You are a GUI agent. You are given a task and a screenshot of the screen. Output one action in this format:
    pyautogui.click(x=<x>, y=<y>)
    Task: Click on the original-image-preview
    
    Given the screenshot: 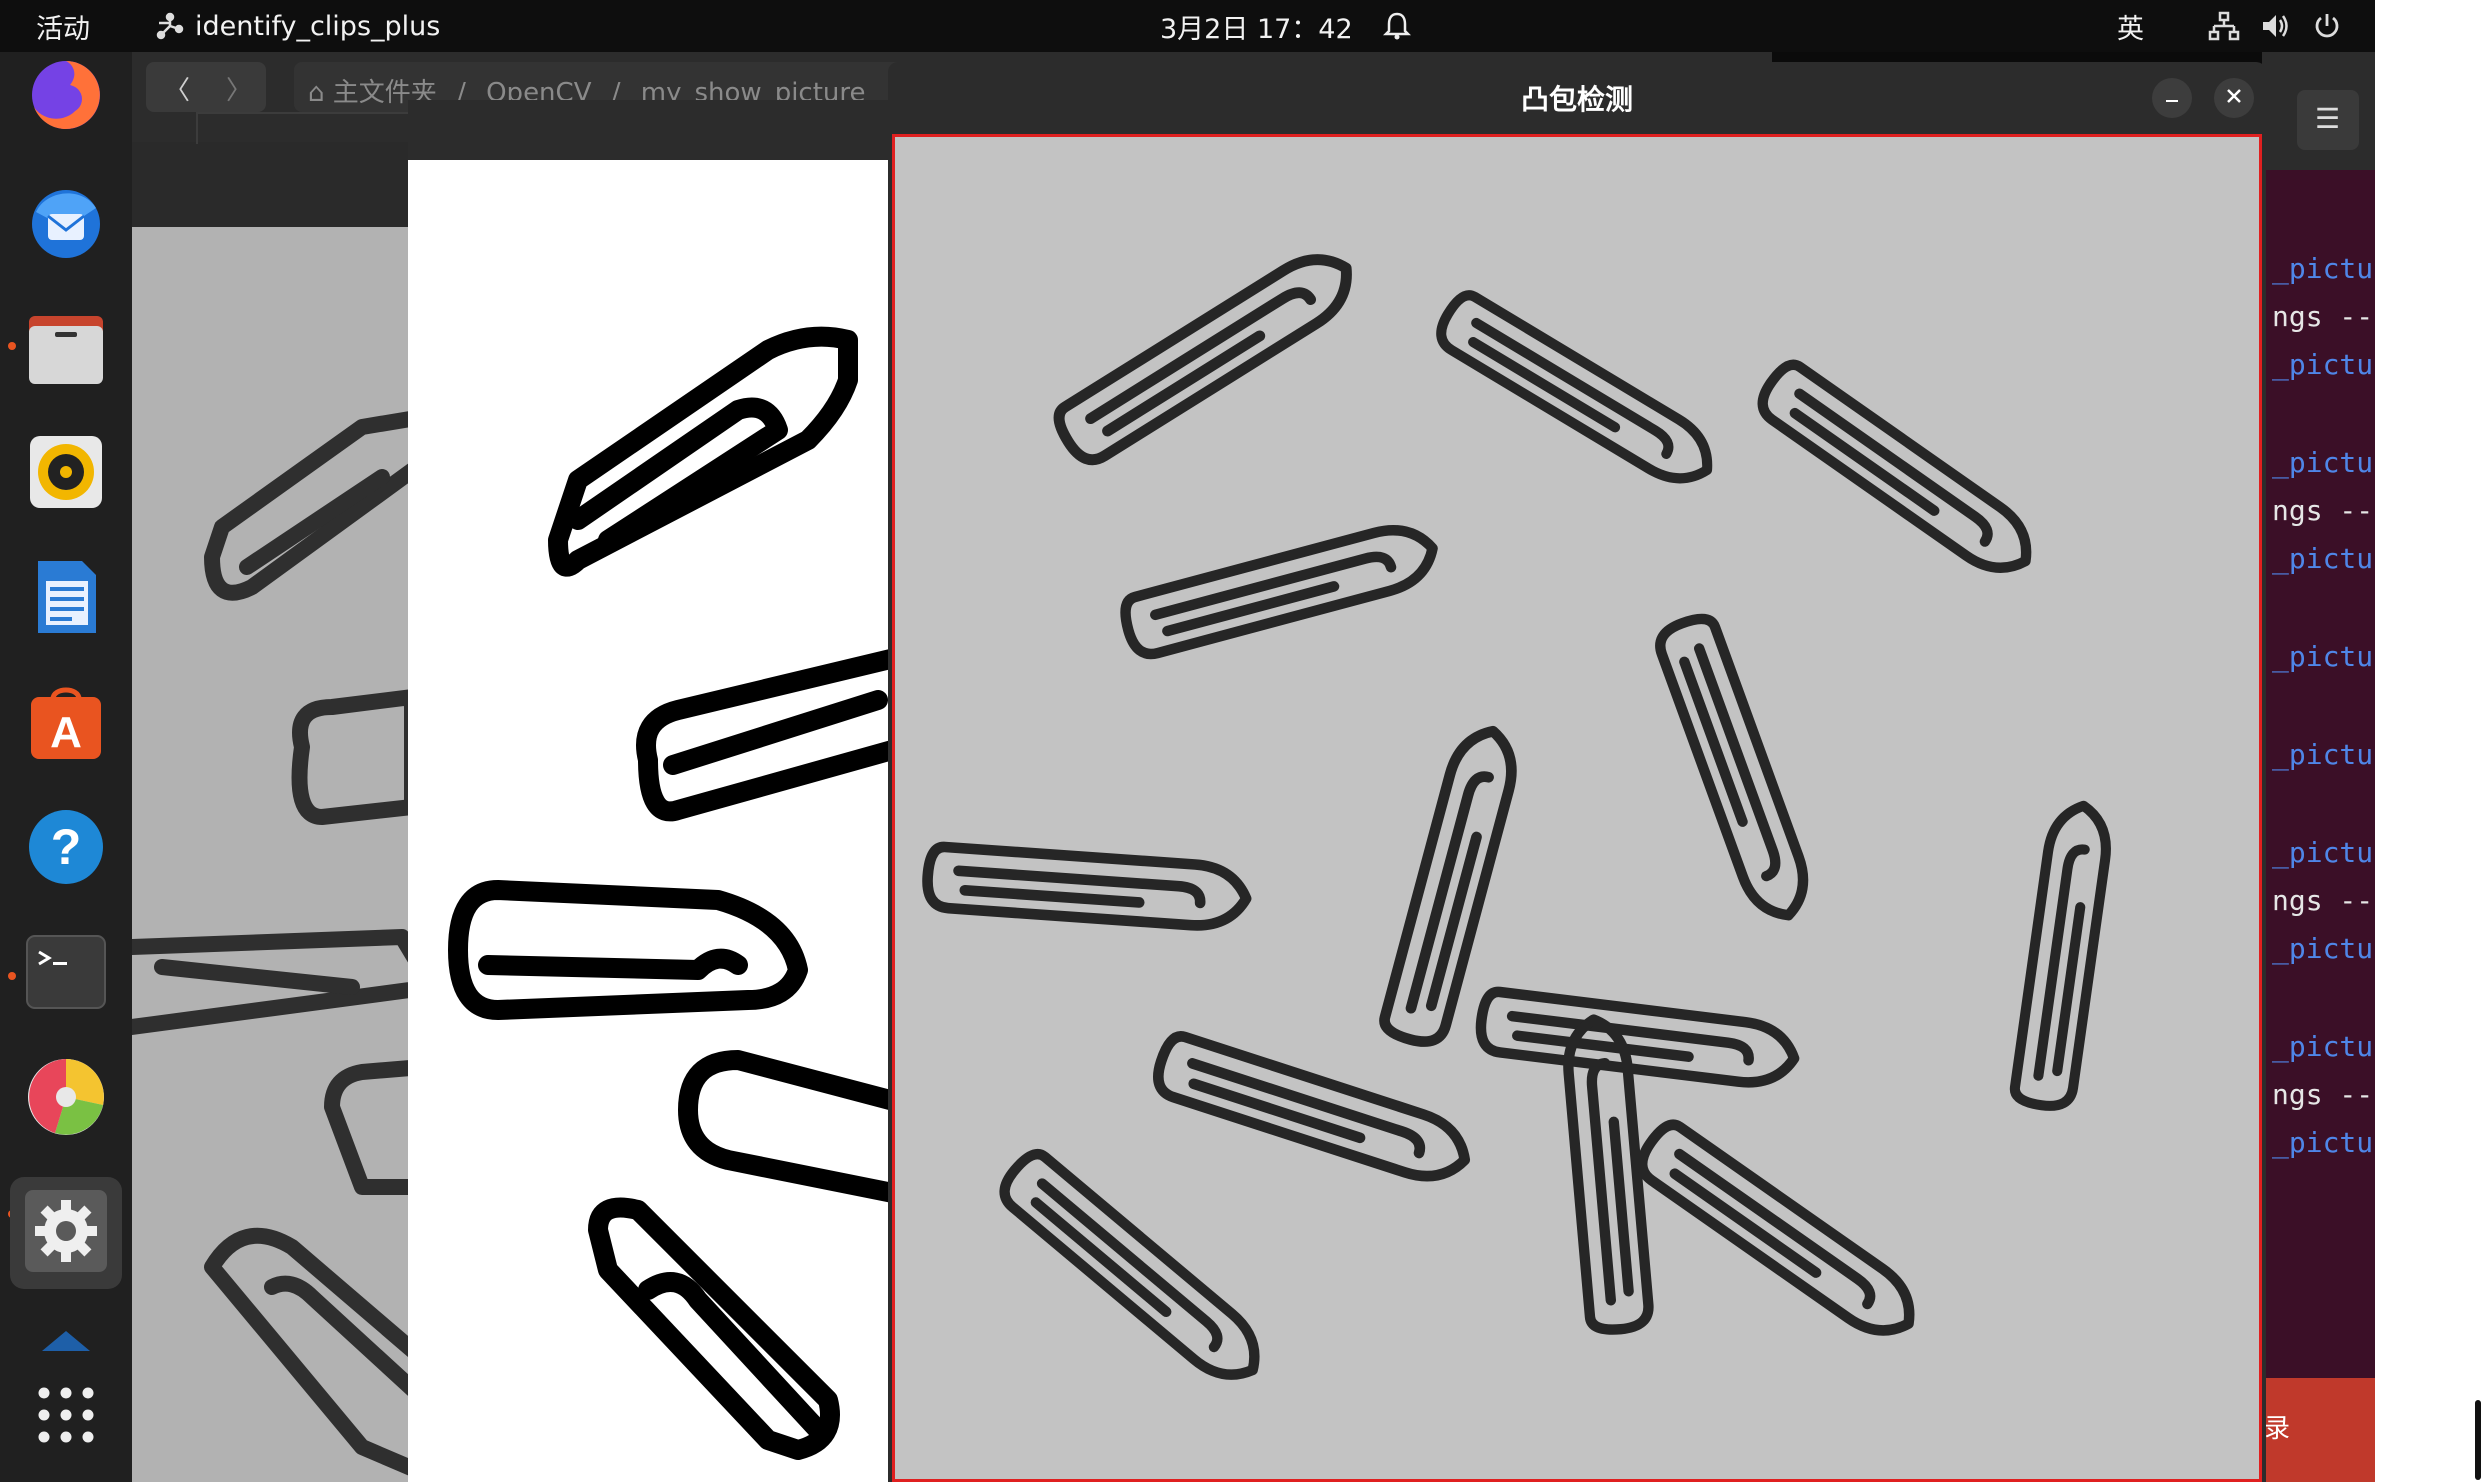 What is the action you would take?
    pyautogui.click(x=270, y=854)
    